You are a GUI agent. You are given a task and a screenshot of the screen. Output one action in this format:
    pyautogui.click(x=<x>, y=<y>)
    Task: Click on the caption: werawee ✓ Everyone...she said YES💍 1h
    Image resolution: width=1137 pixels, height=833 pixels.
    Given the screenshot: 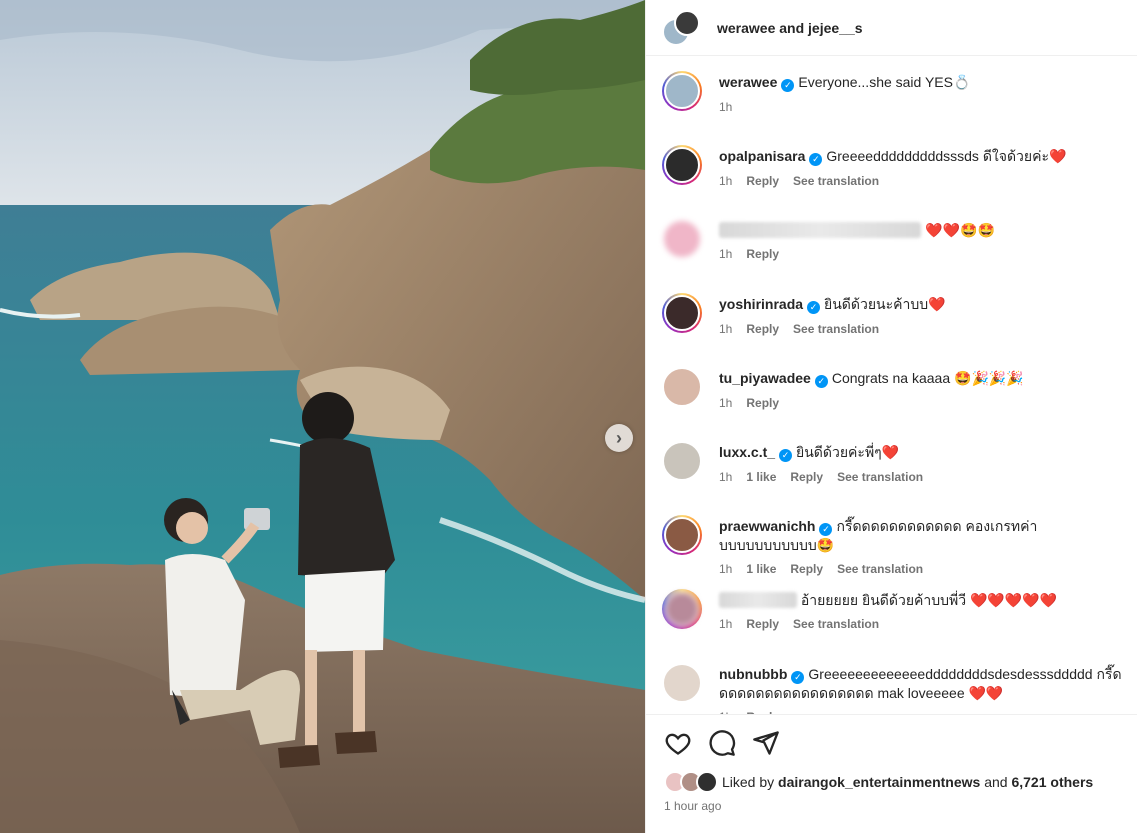 What is the action you would take?
    pyautogui.click(x=894, y=108)
    